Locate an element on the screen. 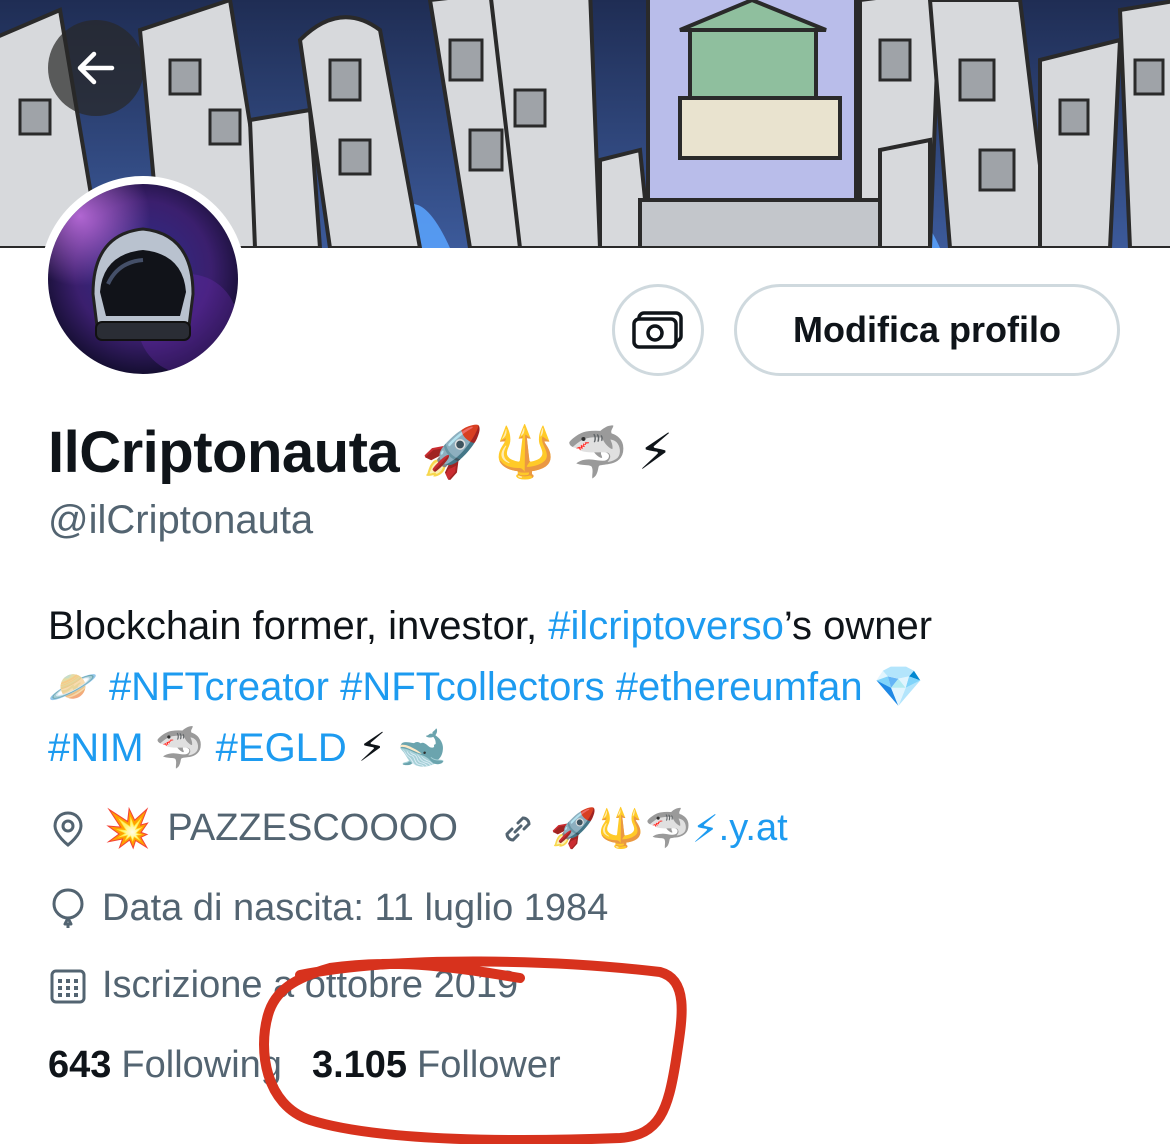 This screenshot has width=1170, height=1144. followers-count: 3.105 is located at coordinates (359, 1065).